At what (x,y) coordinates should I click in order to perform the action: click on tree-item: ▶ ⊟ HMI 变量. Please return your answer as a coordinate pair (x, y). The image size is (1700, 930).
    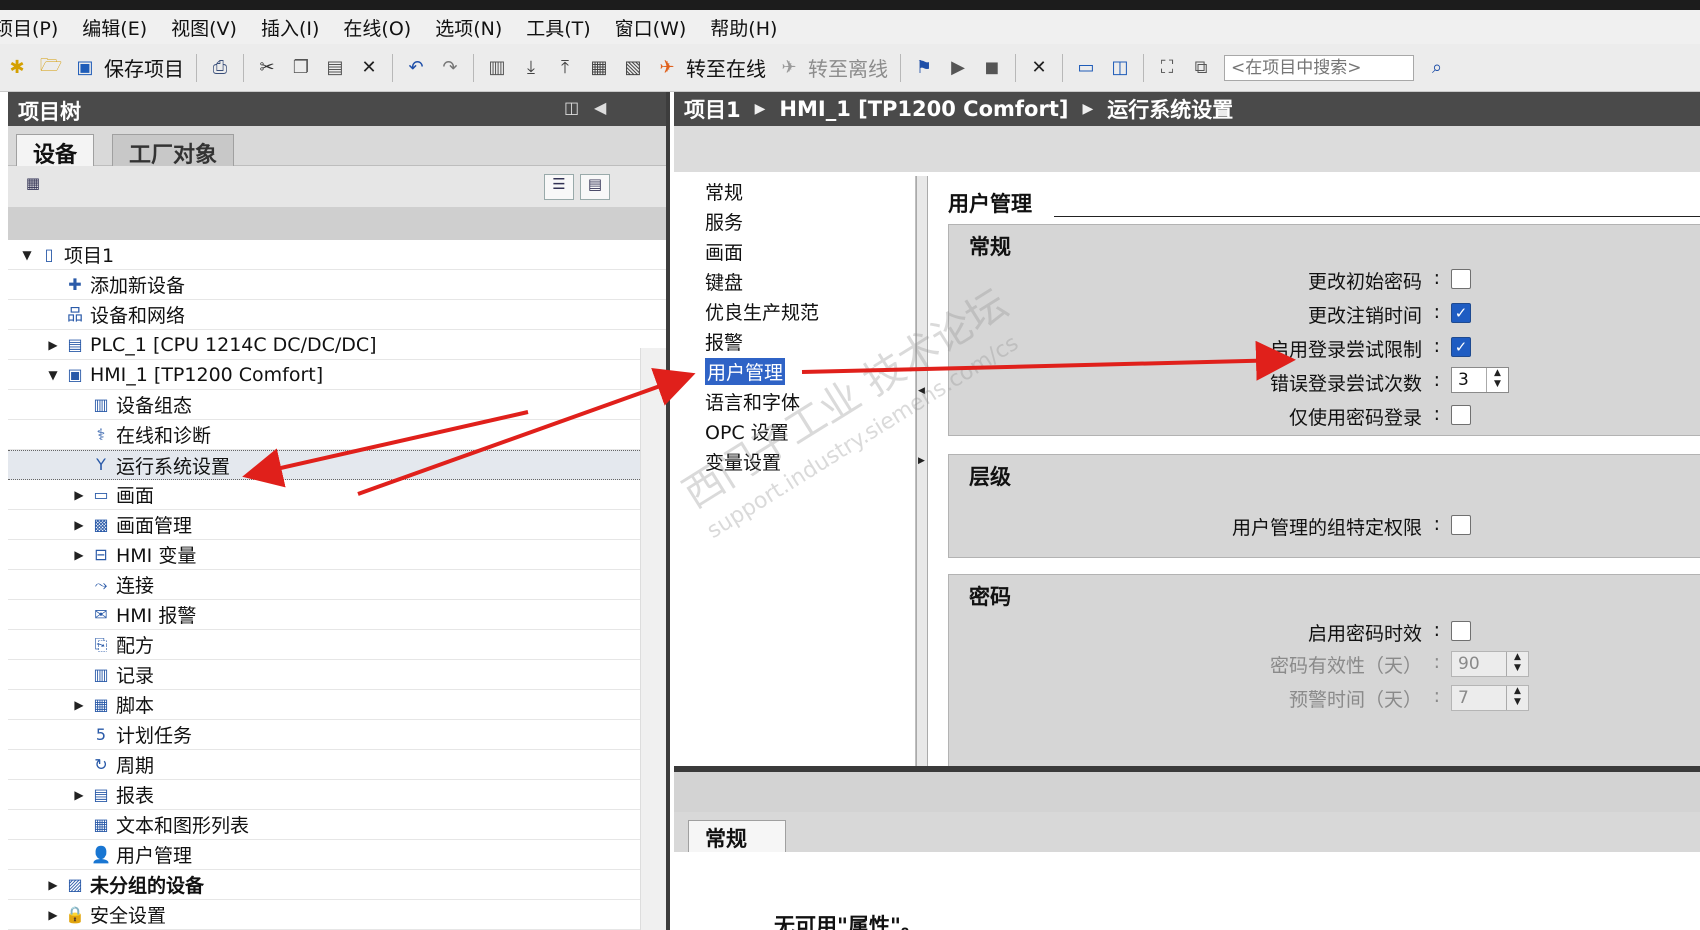
    Looking at the image, I should click on (337, 555).